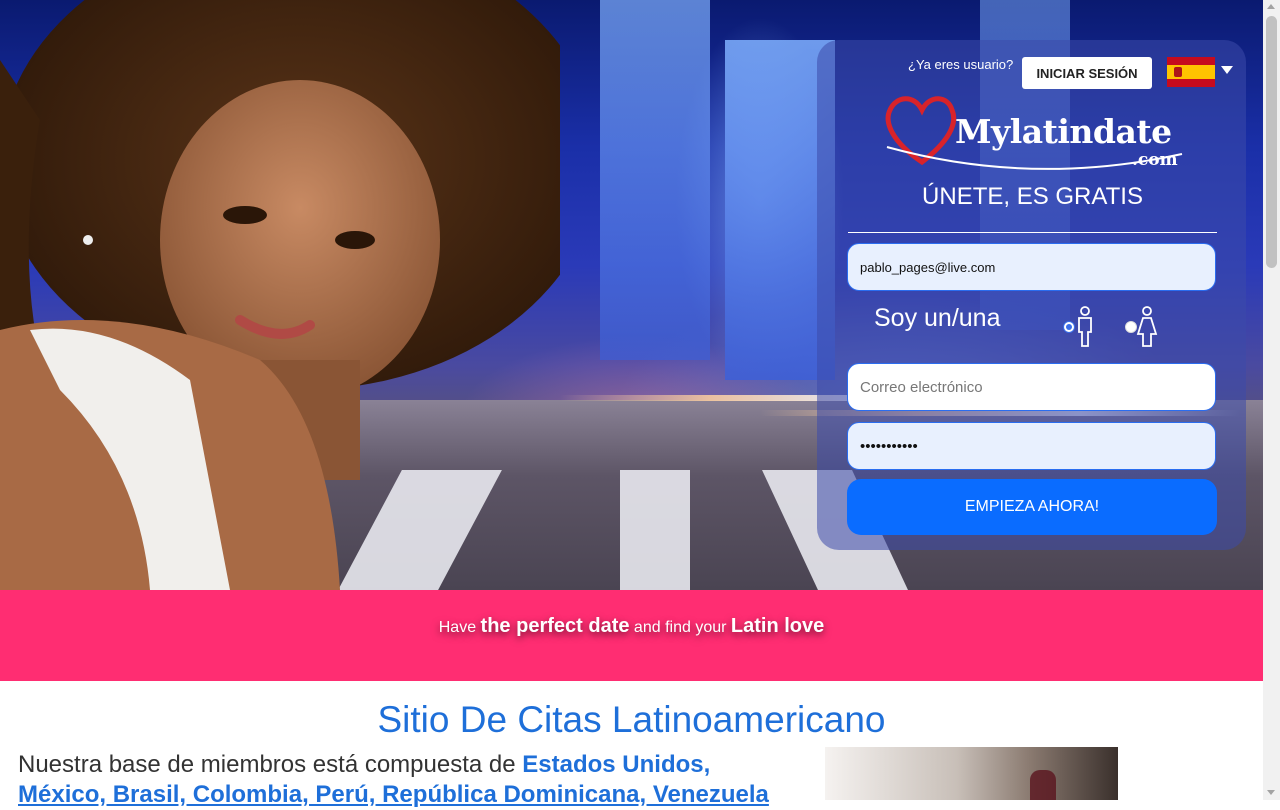 This screenshot has width=1280, height=810. What do you see at coordinates (1032, 507) in the screenshot?
I see `start-now-button: EMPIEZA AHORA!` at bounding box center [1032, 507].